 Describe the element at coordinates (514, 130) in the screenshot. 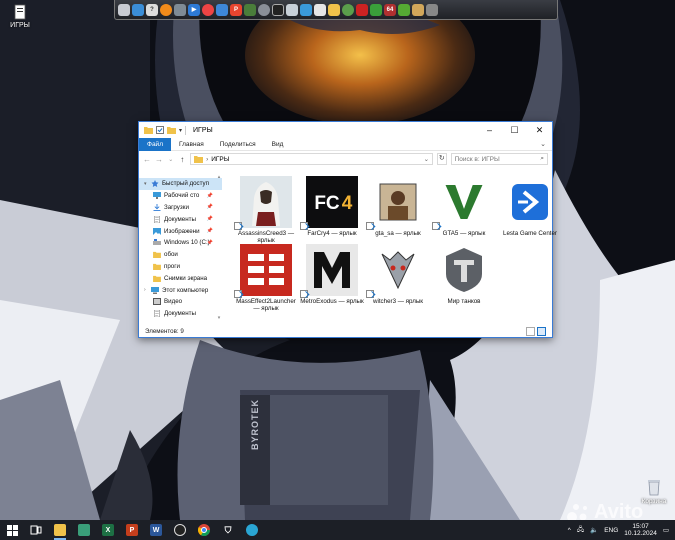

I see `maximize-button: ☐` at that location.